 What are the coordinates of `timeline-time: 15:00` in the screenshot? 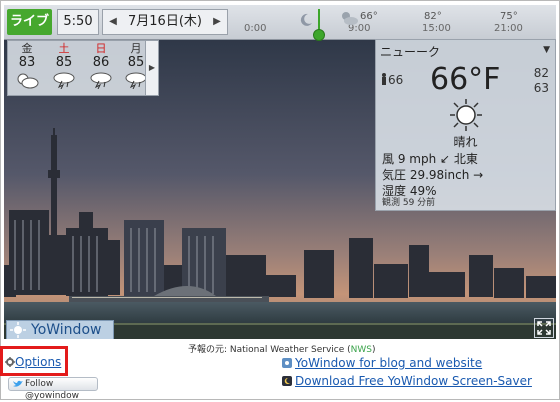 It's located at (436, 28).